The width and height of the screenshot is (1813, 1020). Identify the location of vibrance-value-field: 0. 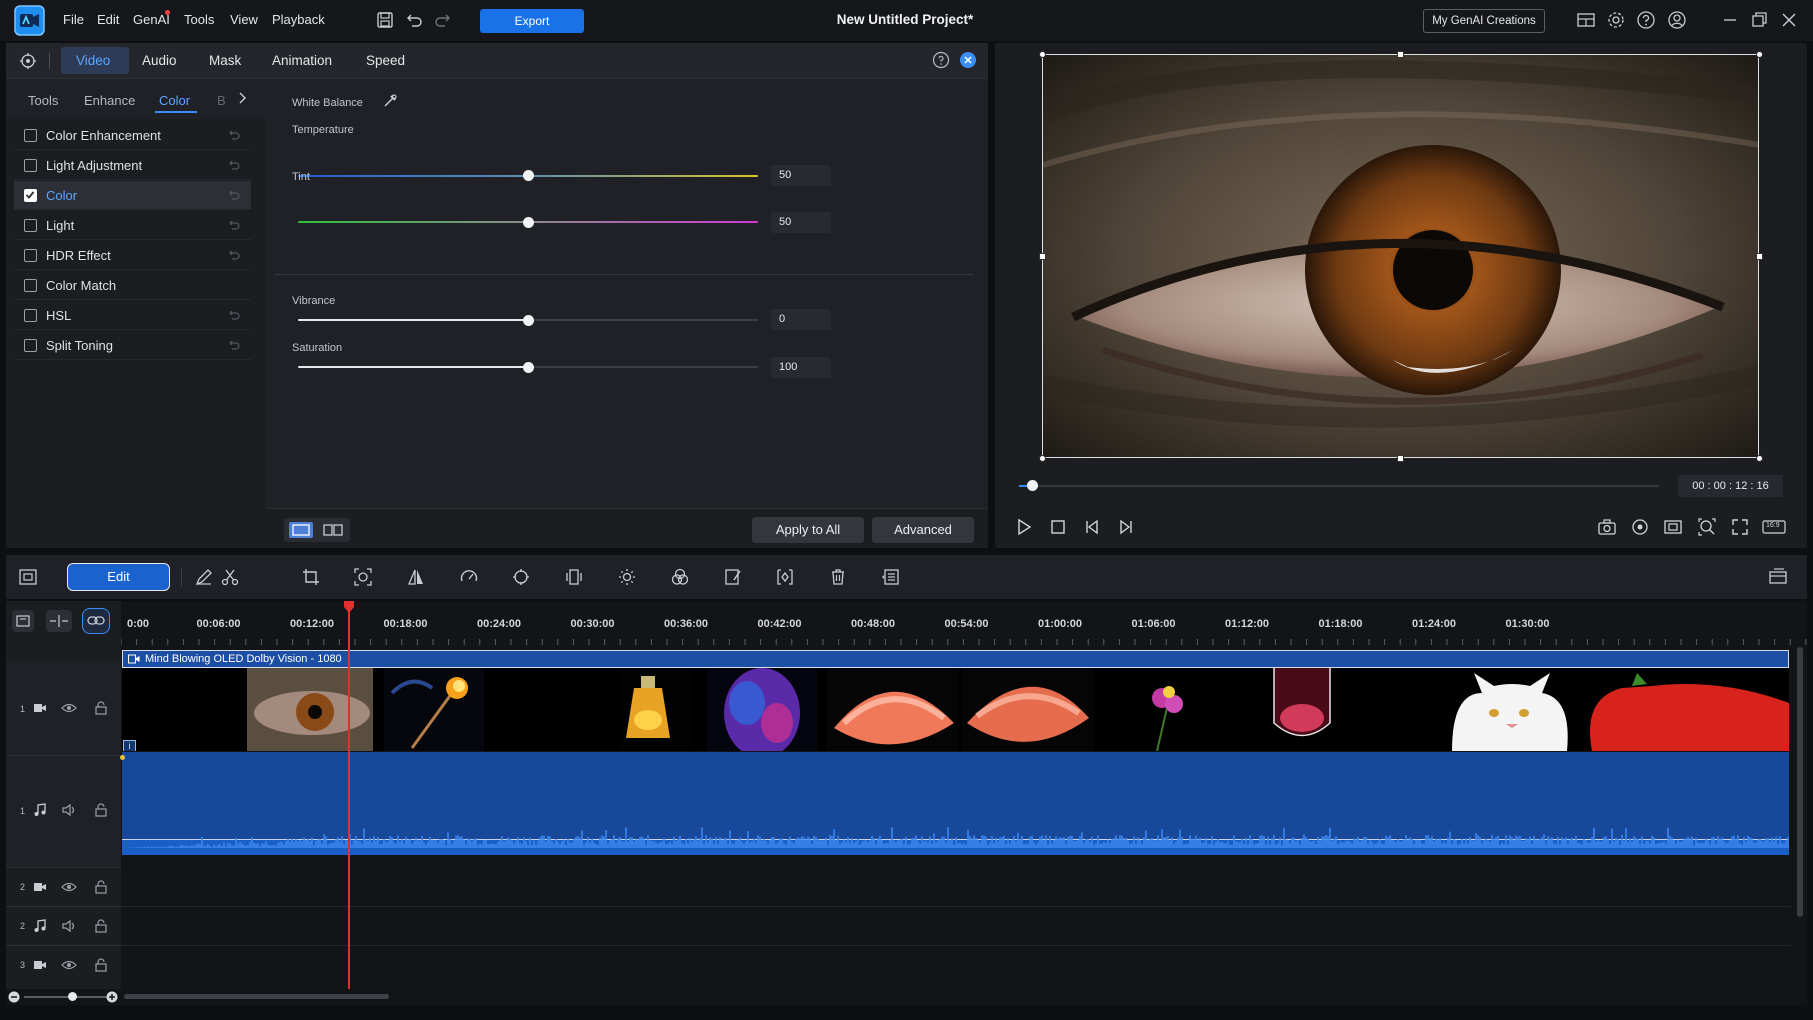
(801, 319).